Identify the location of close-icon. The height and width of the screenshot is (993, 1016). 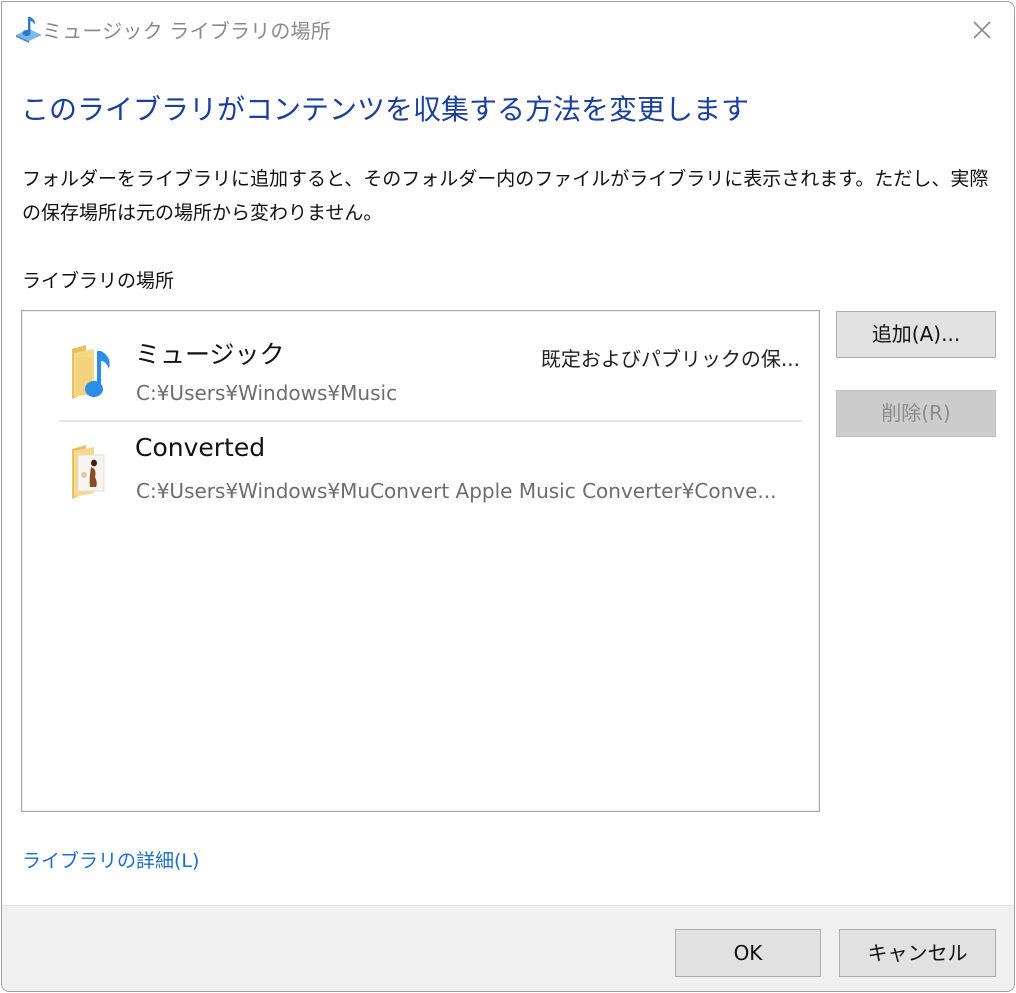
(982, 30).